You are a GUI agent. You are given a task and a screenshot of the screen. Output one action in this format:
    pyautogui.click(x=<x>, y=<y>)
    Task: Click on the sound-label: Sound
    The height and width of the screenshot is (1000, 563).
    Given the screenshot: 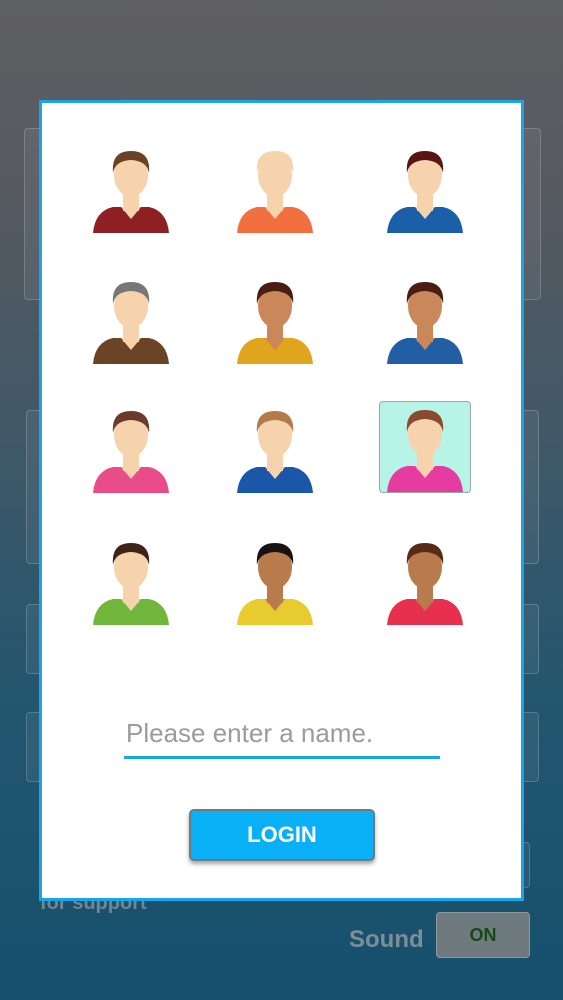 What is the action you would take?
    pyautogui.click(x=386, y=939)
    